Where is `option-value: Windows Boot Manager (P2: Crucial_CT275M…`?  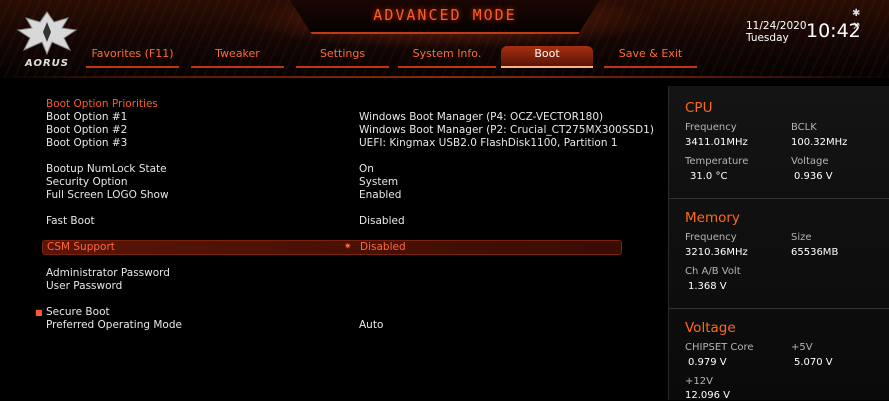 option-value: Windows Boot Manager (P2: Crucial_CT275M… is located at coordinates (506, 130).